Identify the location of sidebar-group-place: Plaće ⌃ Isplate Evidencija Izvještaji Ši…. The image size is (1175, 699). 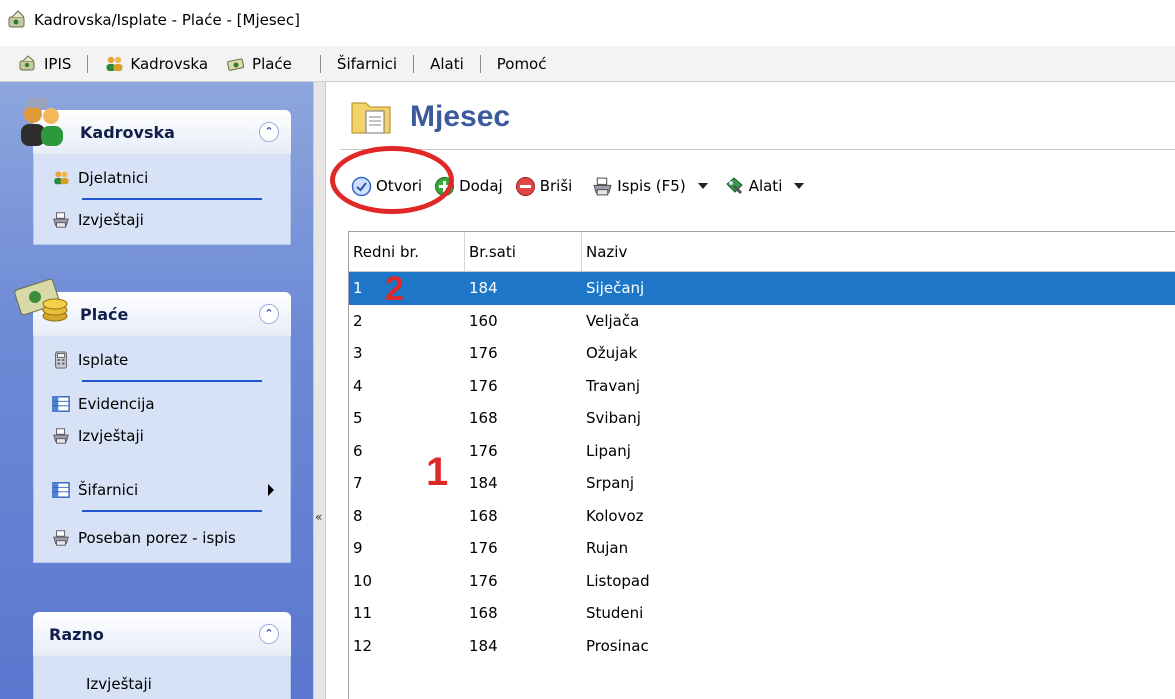
(152, 420).